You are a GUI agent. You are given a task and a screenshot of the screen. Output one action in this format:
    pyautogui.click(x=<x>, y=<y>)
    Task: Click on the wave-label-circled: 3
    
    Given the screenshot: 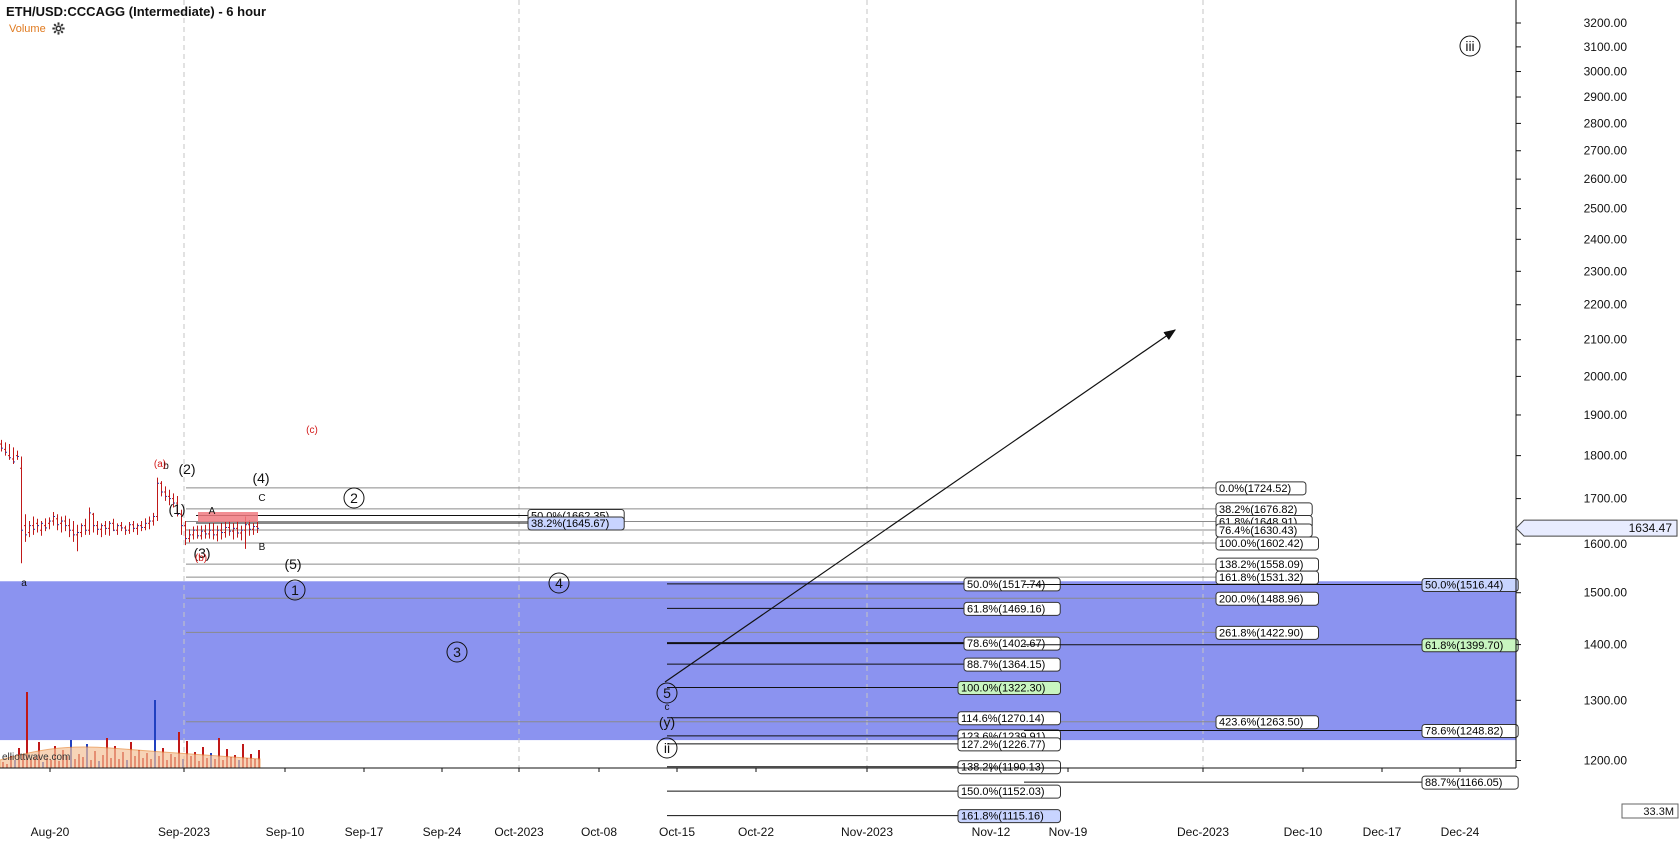 What is the action you would take?
    pyautogui.click(x=457, y=652)
    